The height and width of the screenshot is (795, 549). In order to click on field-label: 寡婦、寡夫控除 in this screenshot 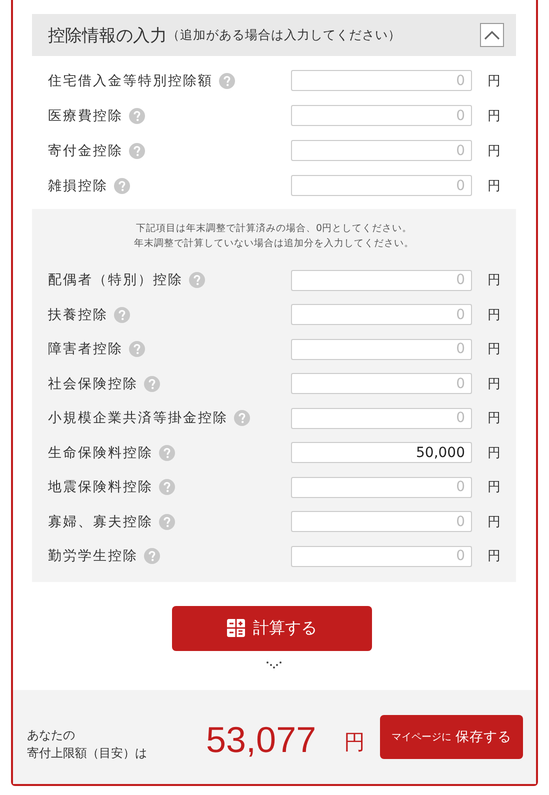, I will do `click(100, 521)`.